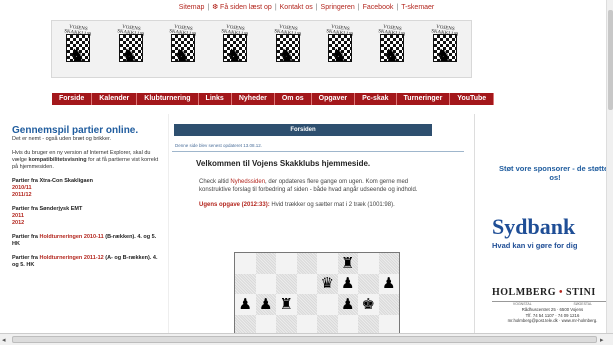 The height and width of the screenshot is (345, 613). I want to click on nav-klubturnering: Klubturnering, so click(168, 99).